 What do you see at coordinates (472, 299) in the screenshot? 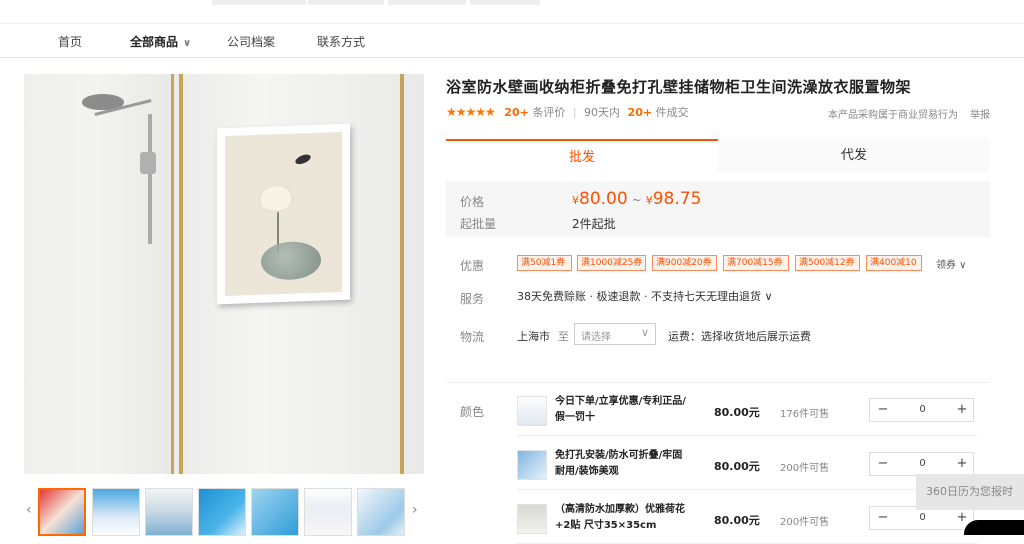
I see `service-label: 服务` at bounding box center [472, 299].